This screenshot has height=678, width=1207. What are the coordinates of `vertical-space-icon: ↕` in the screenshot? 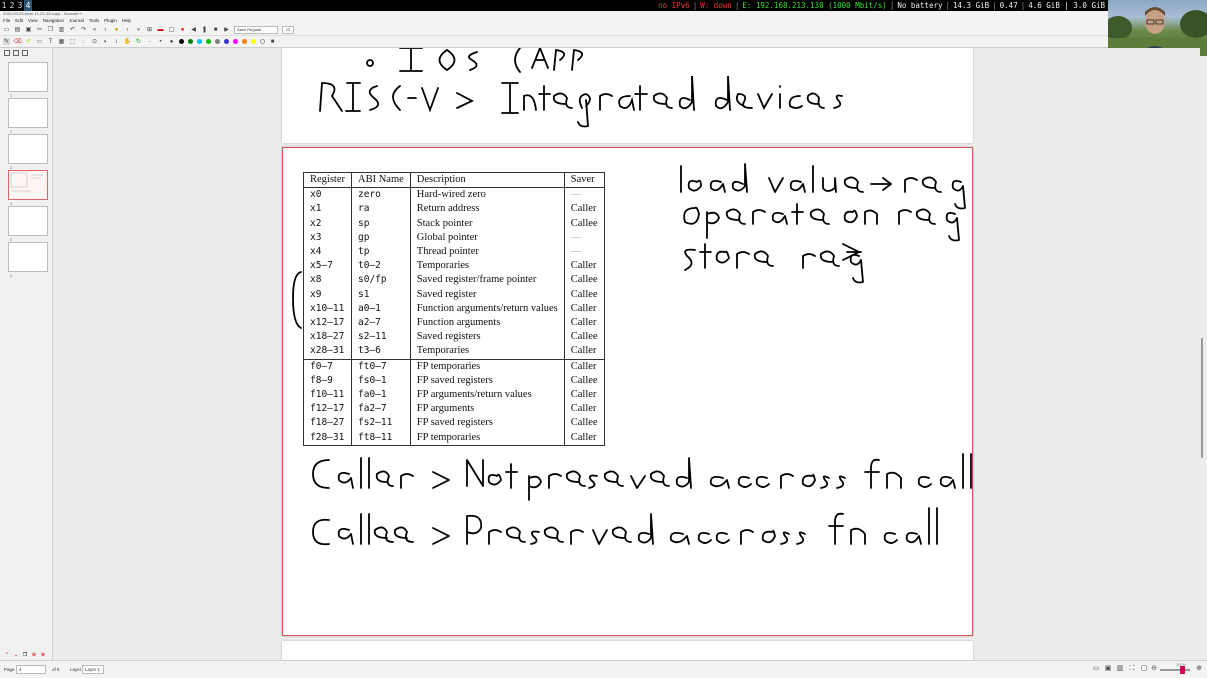 It's located at (116, 41).